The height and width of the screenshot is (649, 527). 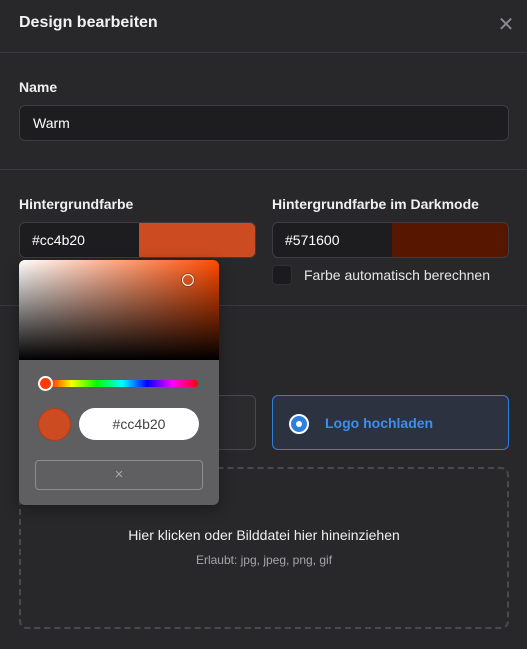 What do you see at coordinates (390, 240) in the screenshot?
I see `dark-background-color-field: #571600` at bounding box center [390, 240].